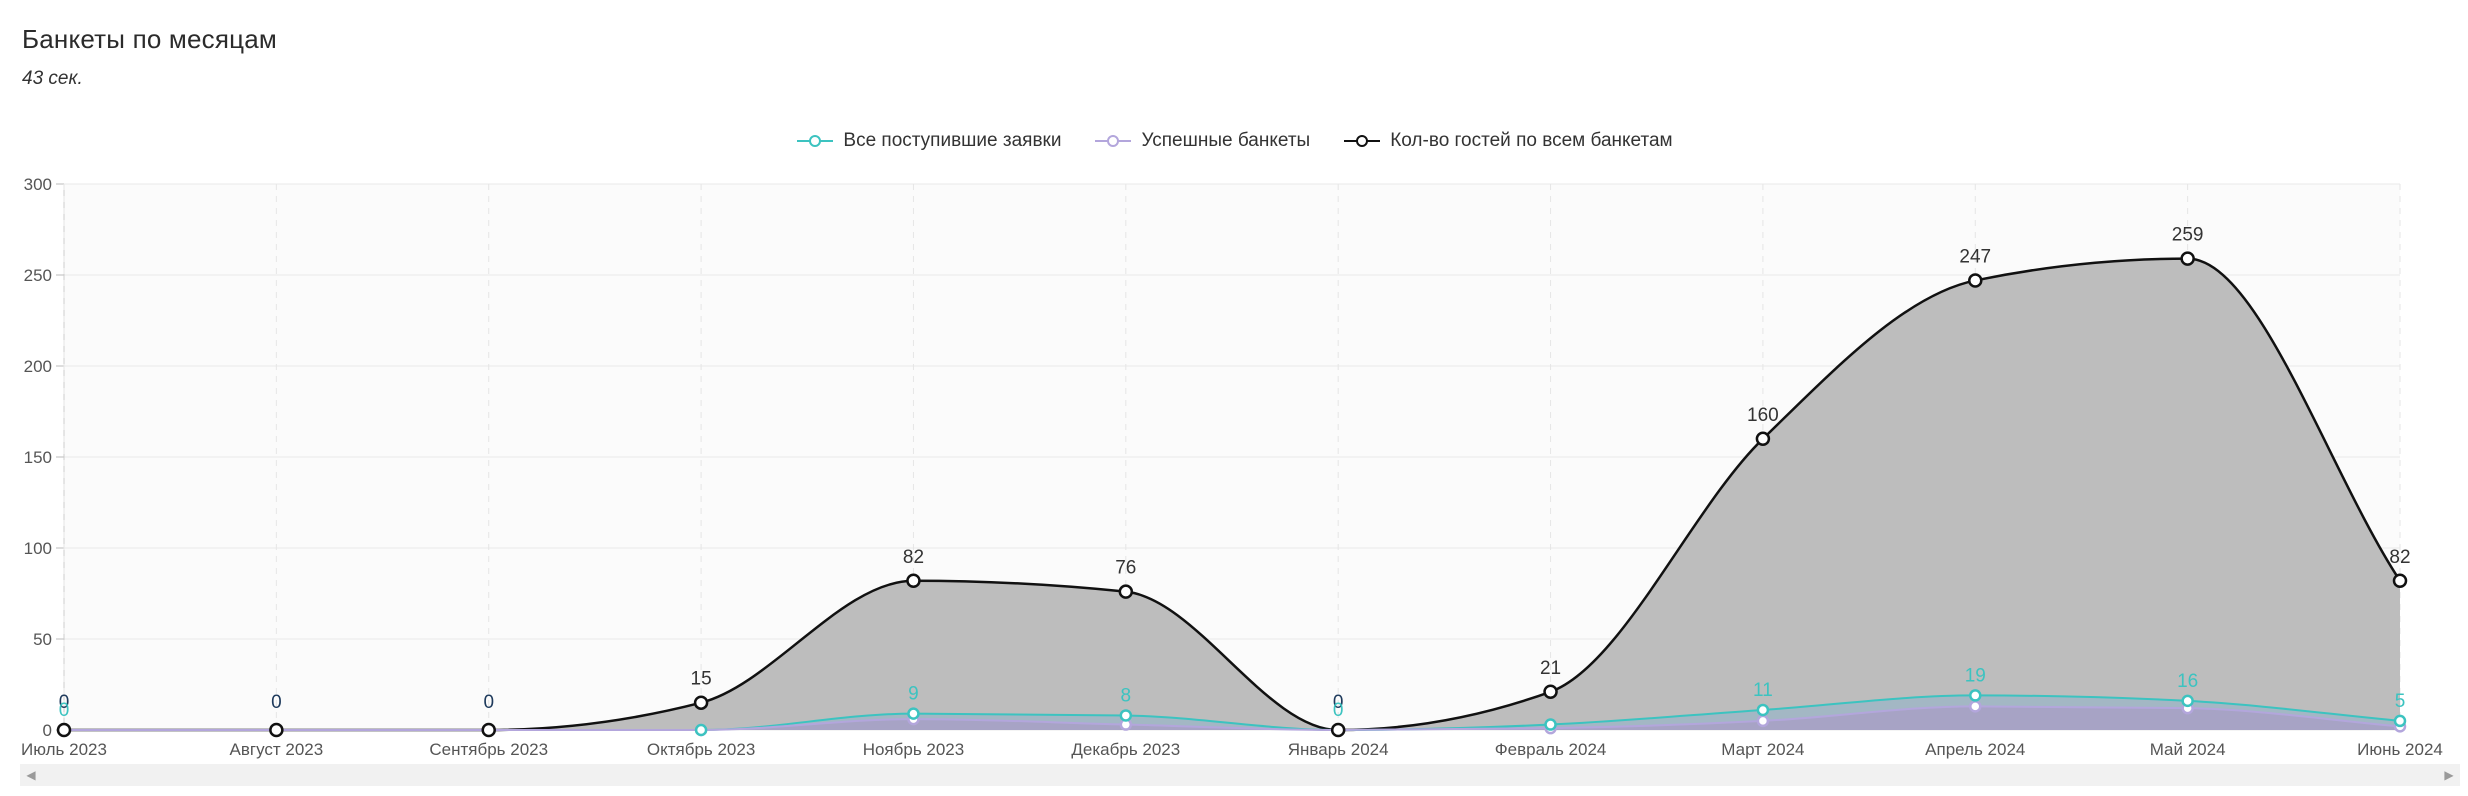  I want to click on arrow-right-icon: ▶, so click(2449, 775).